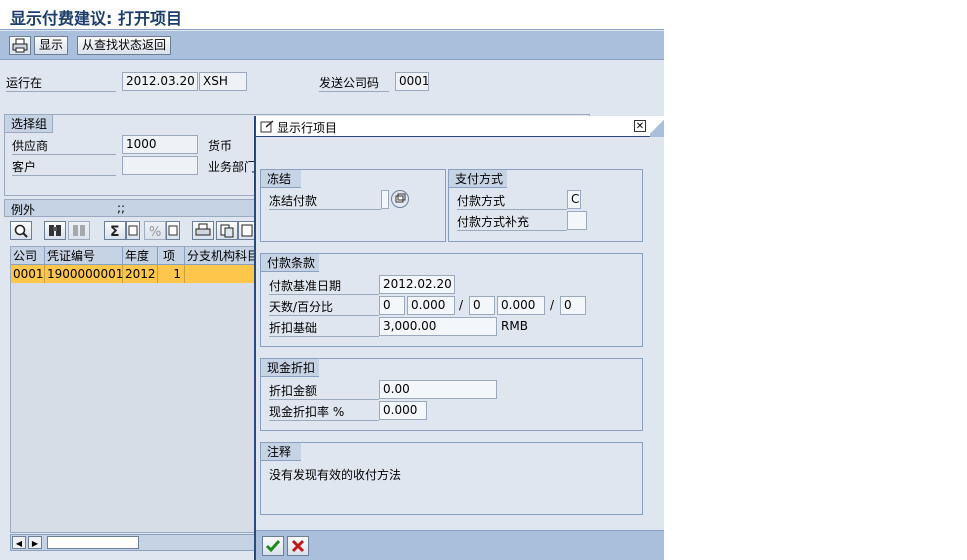 The image size is (967, 560). Describe the element at coordinates (222, 274) in the screenshot. I see `cell-branch` at that location.